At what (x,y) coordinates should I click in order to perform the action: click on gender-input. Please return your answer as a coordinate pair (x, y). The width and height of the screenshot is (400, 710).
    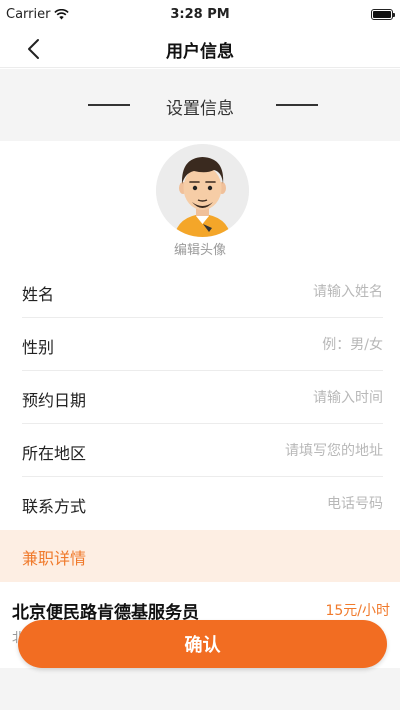
    Looking at the image, I should click on (283, 345).